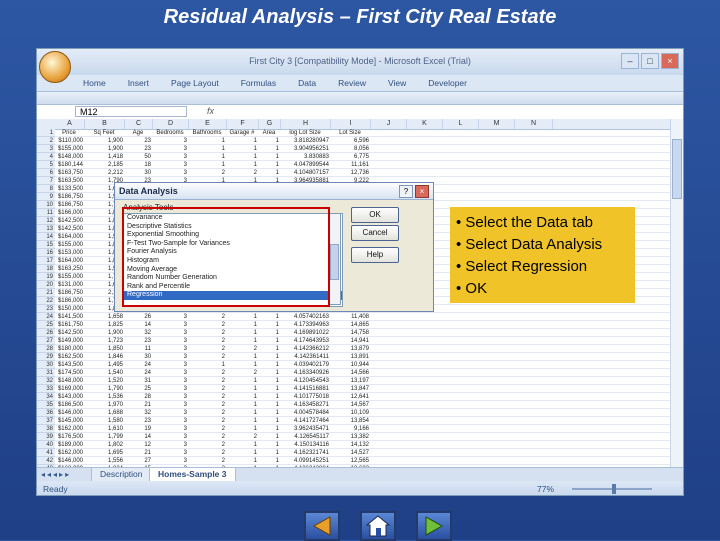 The width and height of the screenshot is (720, 541). Describe the element at coordinates (139, 461) in the screenshot. I see `table-cell: 27` at that location.